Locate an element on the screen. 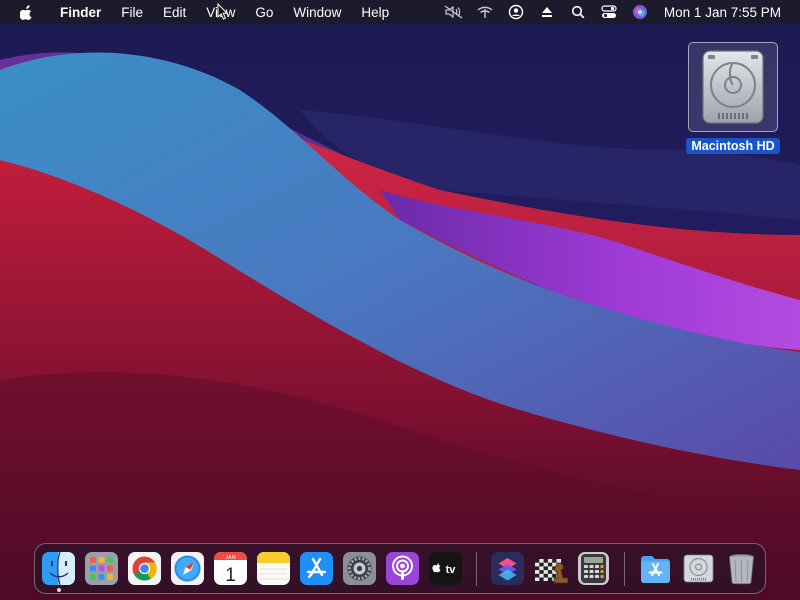 This screenshot has width=800, height=600. chrome-icon is located at coordinates (144, 568).